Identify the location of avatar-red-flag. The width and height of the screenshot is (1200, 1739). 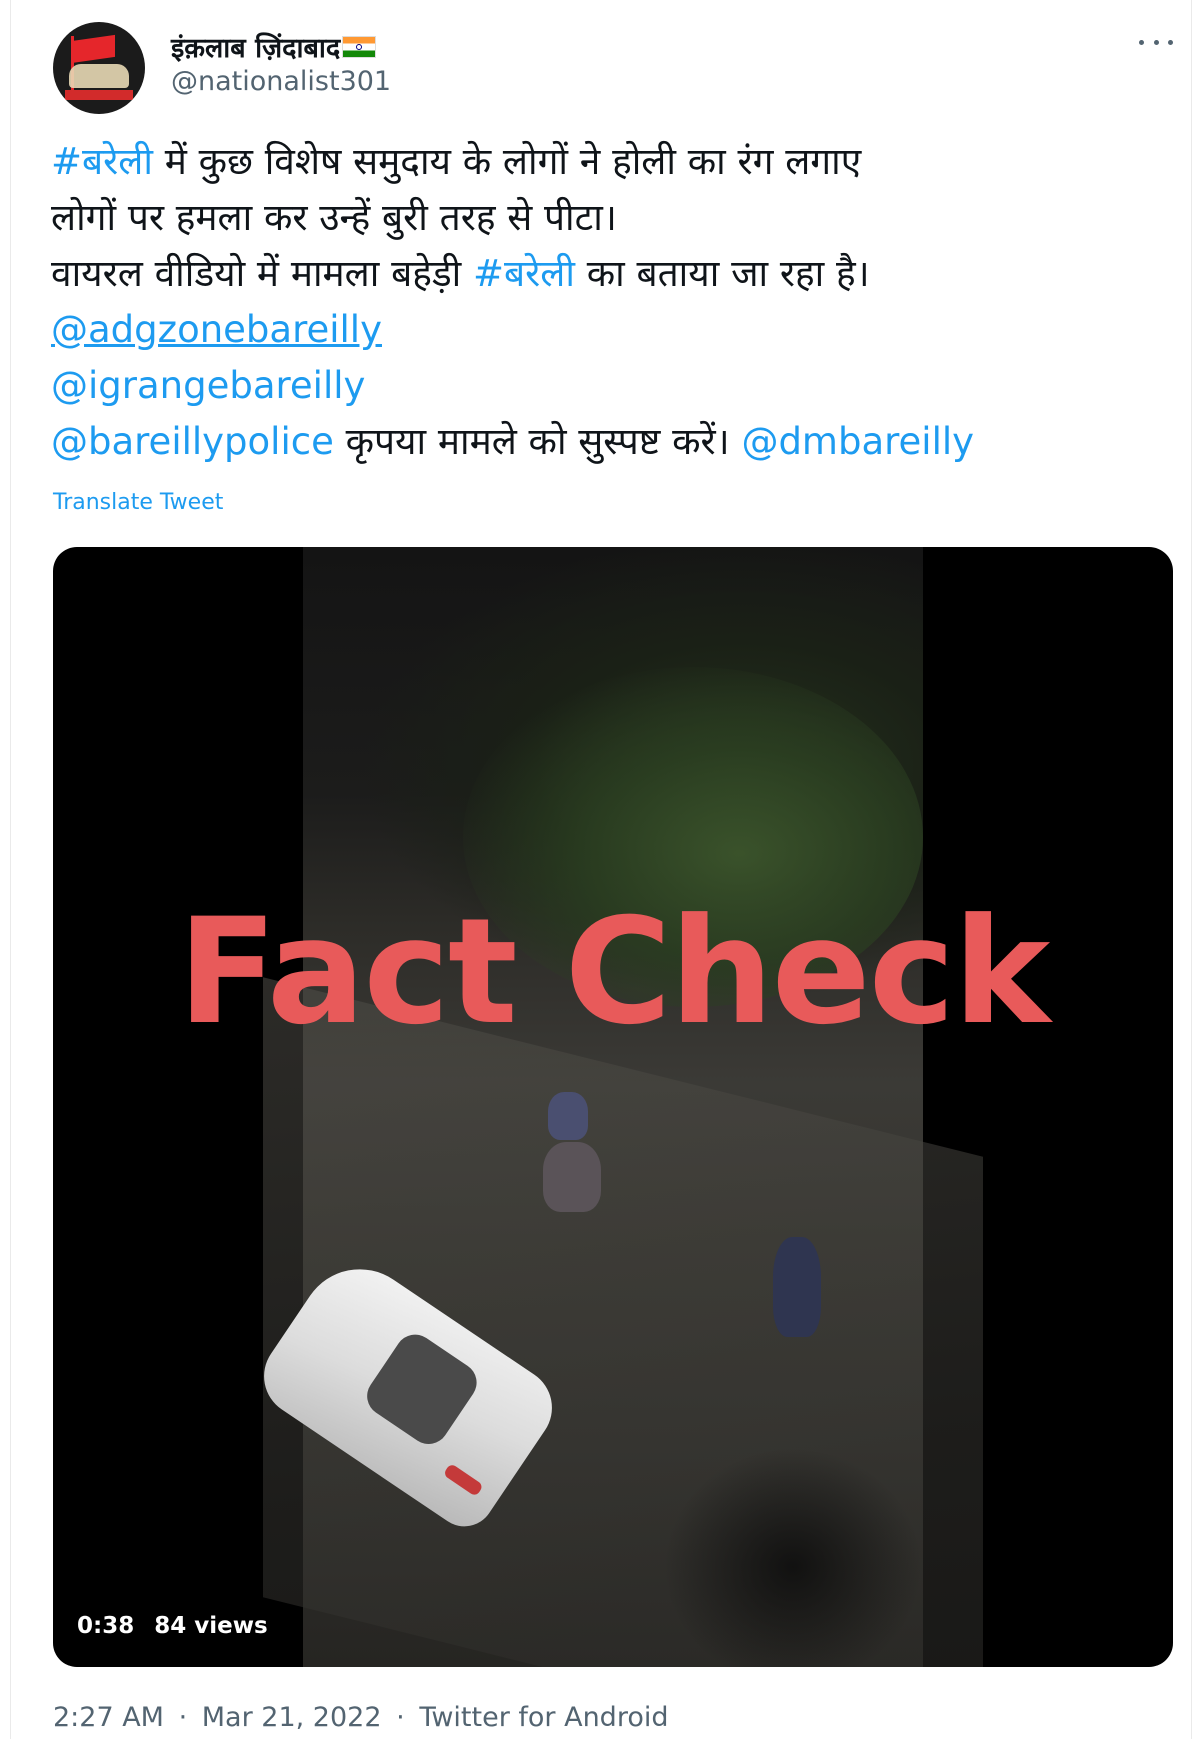
(93, 49).